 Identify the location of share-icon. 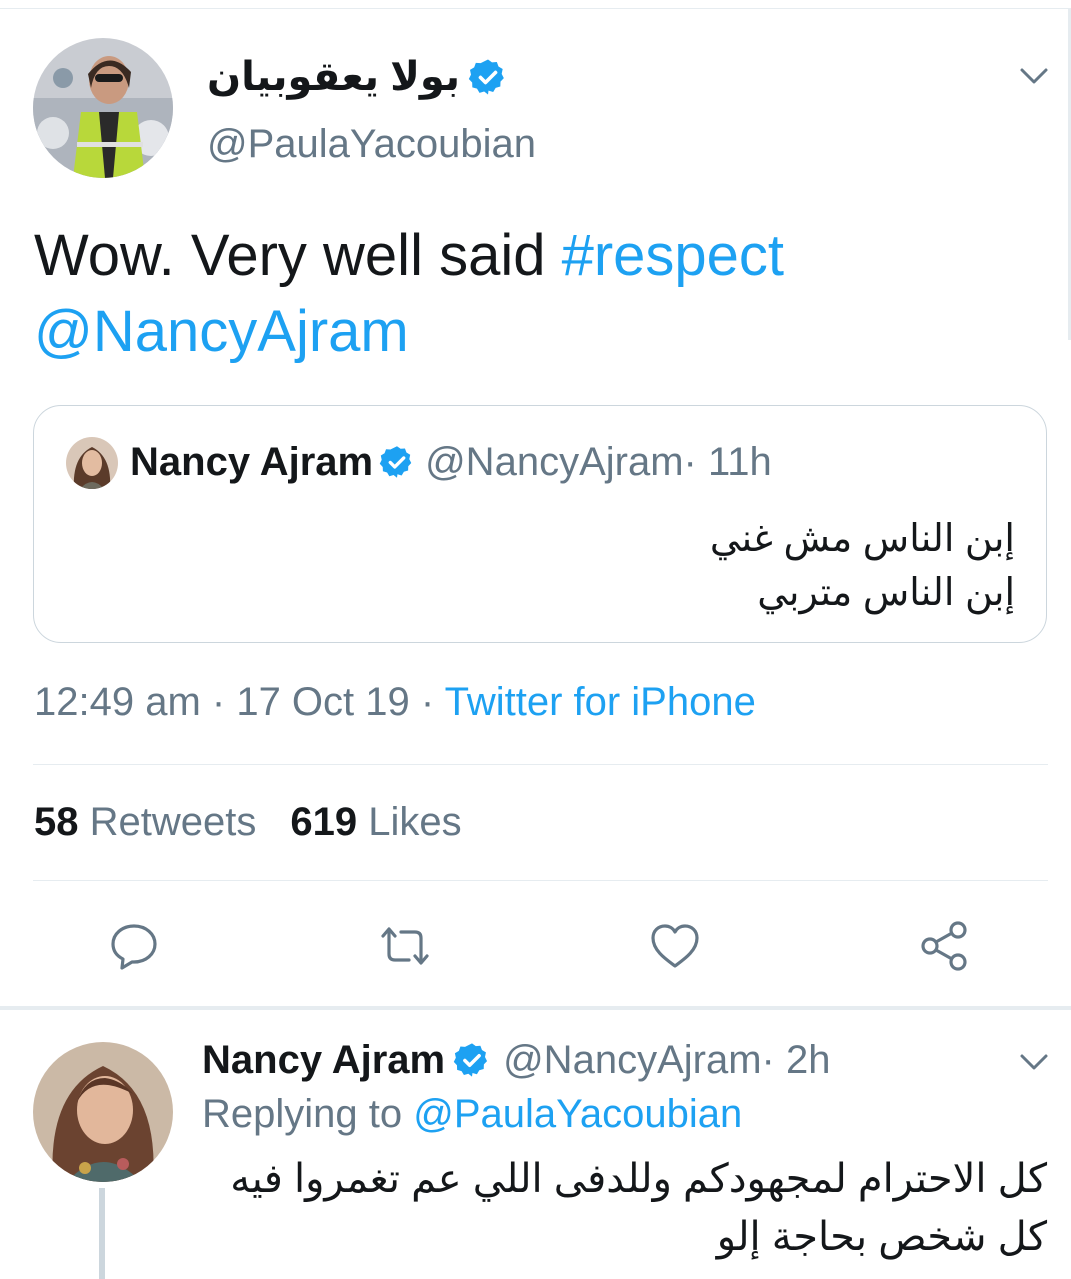
(944, 946).